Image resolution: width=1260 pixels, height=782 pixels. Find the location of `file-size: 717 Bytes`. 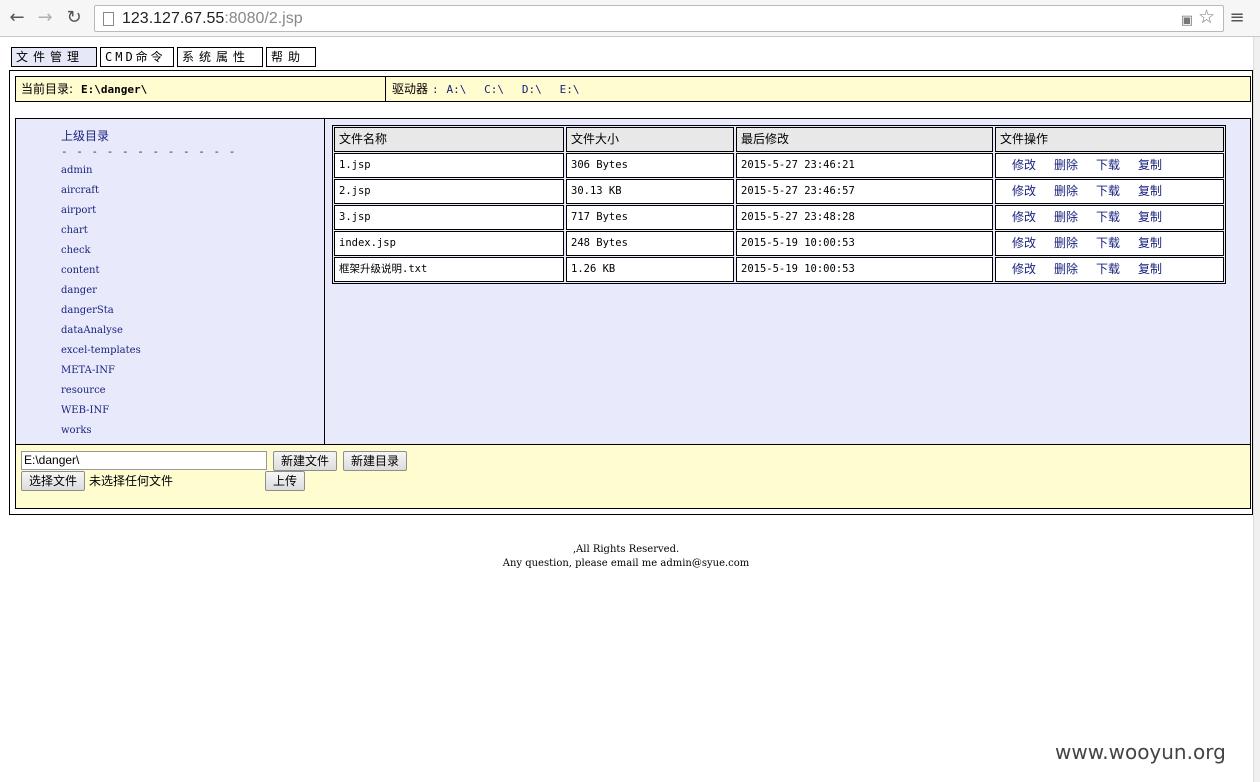

file-size: 717 Bytes is located at coordinates (650, 217).